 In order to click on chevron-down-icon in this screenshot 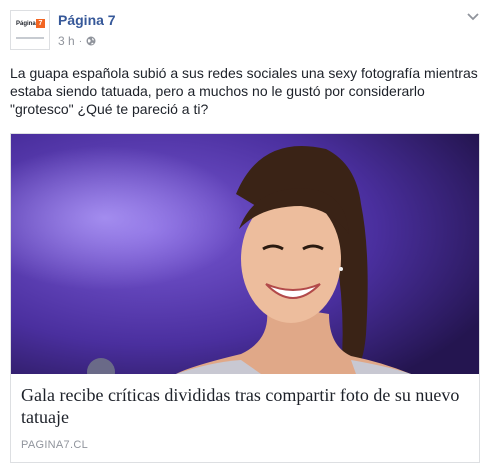, I will do `click(473, 17)`.